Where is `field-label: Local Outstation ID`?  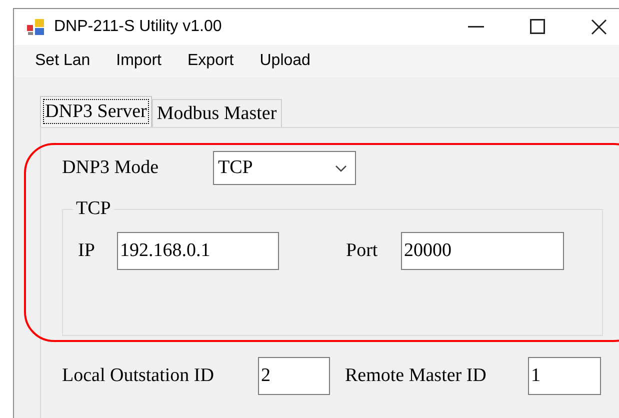
field-label: Local Outstation ID is located at coordinates (138, 376).